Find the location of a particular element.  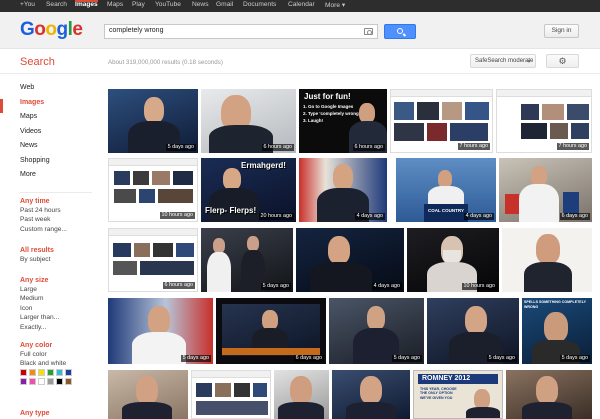

age-badge: 4 days ago is located at coordinates (386, 286).